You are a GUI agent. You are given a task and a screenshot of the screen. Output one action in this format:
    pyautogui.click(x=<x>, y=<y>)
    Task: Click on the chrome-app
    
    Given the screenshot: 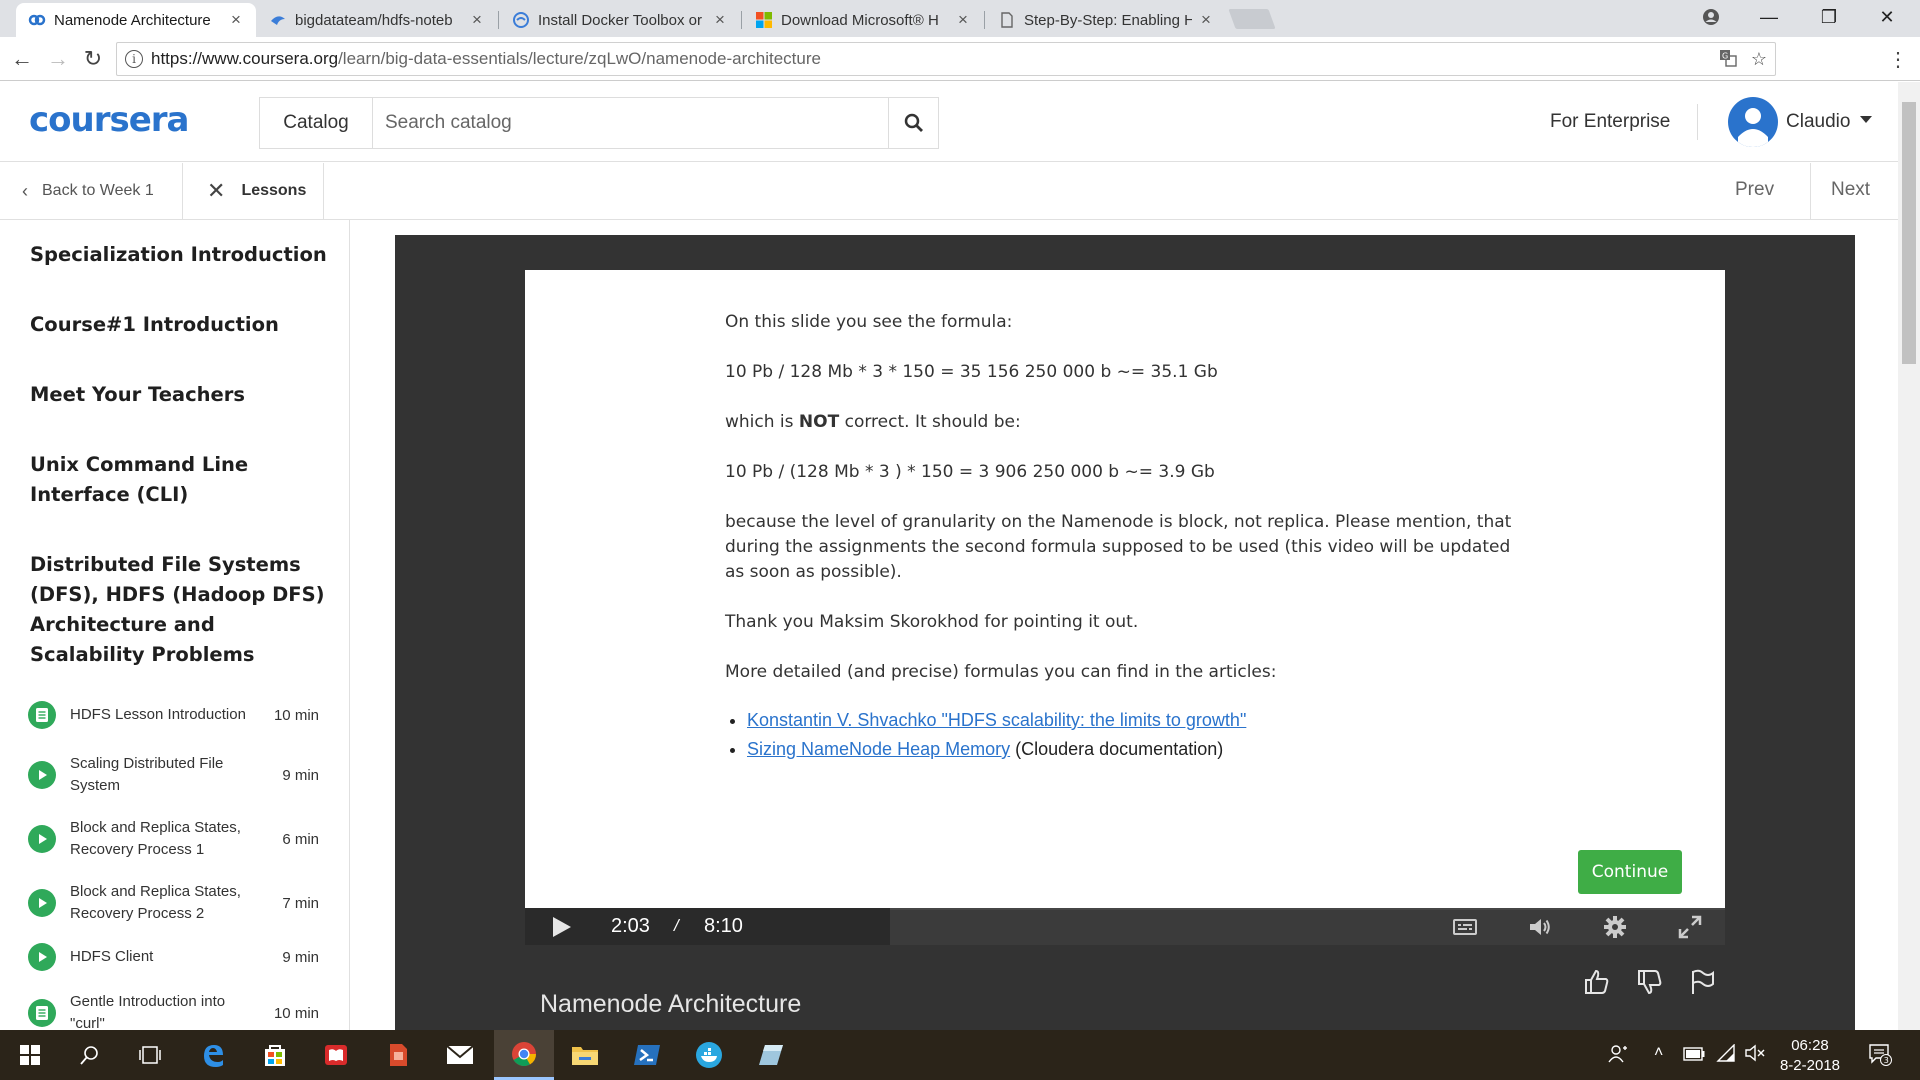 What is the action you would take?
    pyautogui.click(x=524, y=1055)
    